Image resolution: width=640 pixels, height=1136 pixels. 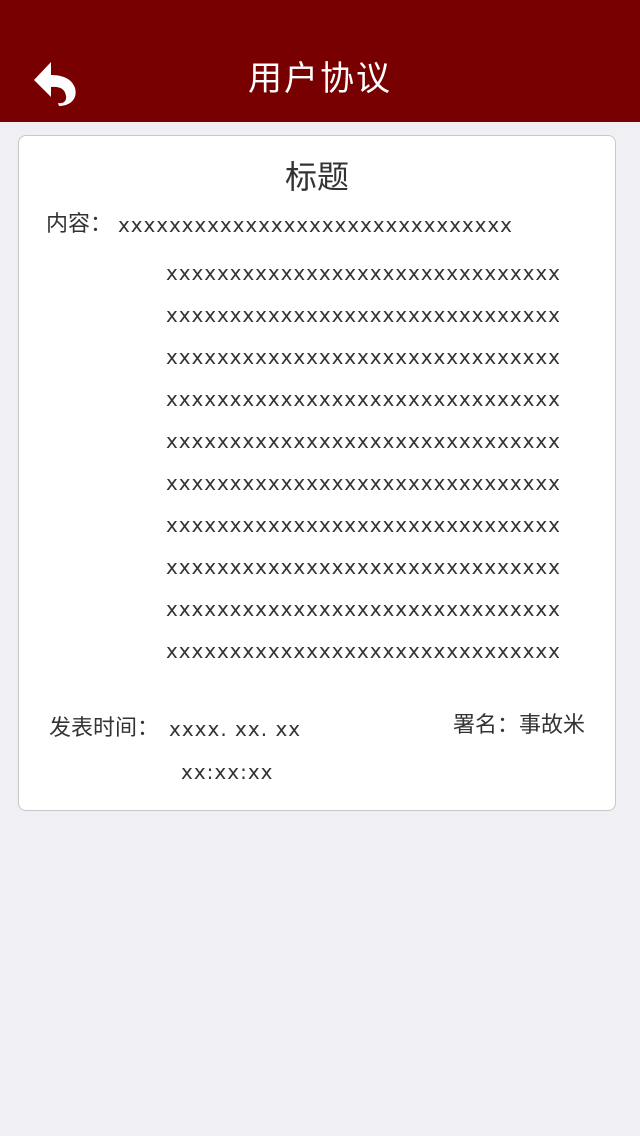 I want to click on signature: 署名：事故米, so click(x=518, y=725).